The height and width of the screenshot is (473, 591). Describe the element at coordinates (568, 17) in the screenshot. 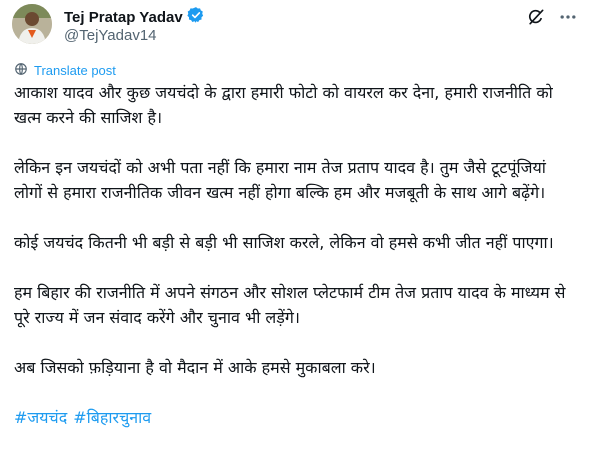

I see `more-icon` at that location.